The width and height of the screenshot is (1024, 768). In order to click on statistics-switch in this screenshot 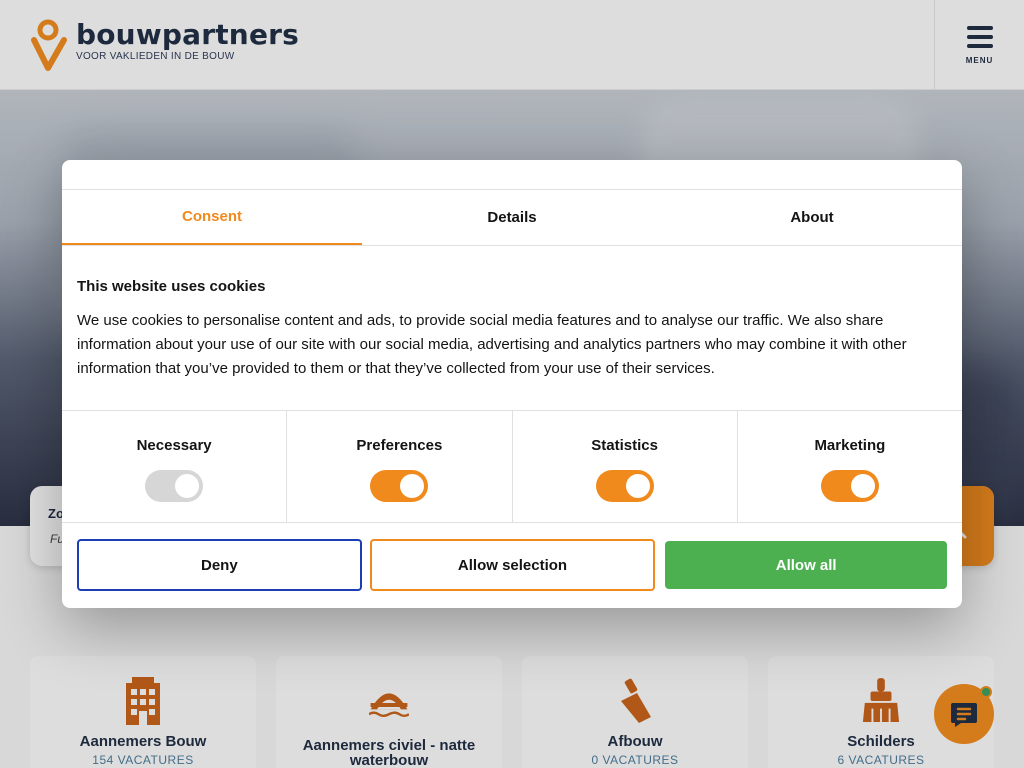, I will do `click(624, 486)`.